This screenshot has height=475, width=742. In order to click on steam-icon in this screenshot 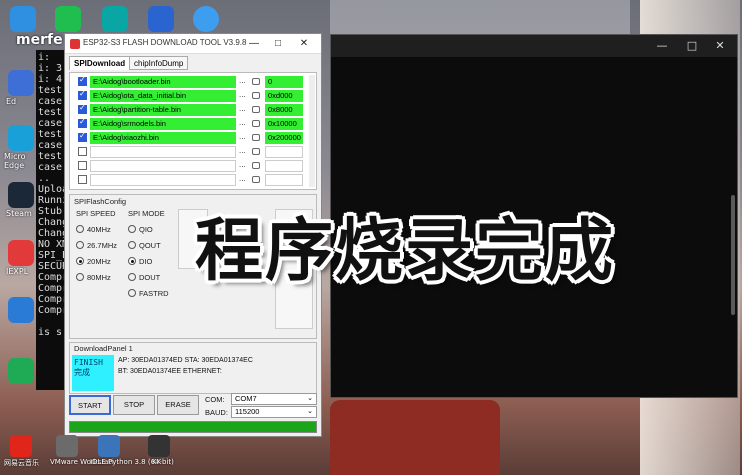, I will do `click(21, 195)`.